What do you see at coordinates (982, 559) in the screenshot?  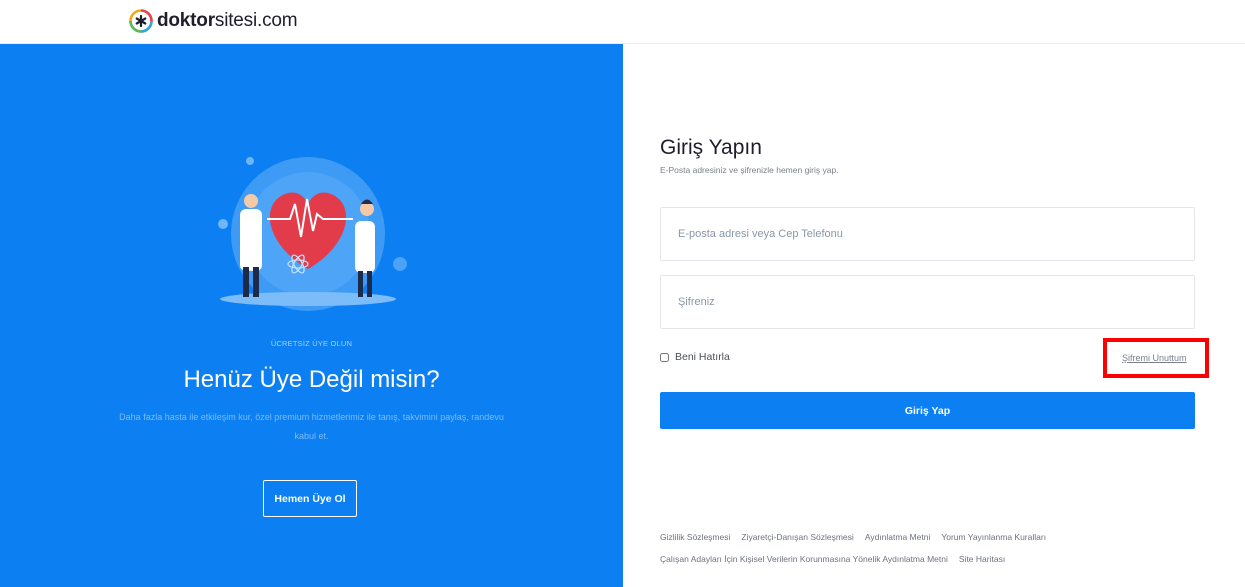 I see `footer-link-sitemap: Site Haritası` at bounding box center [982, 559].